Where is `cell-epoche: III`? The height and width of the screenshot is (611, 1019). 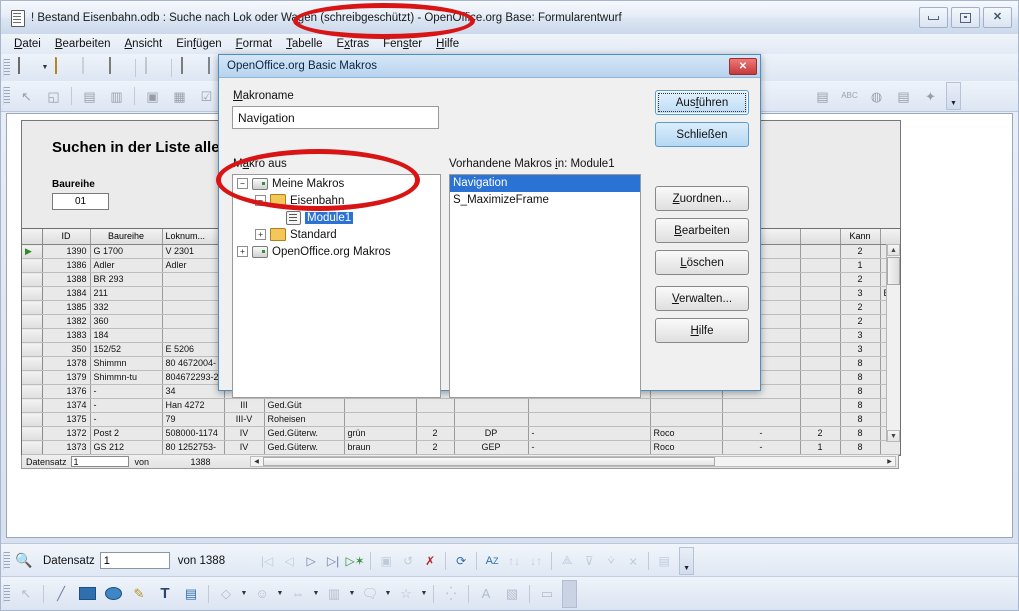
cell-epoche: III is located at coordinates (244, 405).